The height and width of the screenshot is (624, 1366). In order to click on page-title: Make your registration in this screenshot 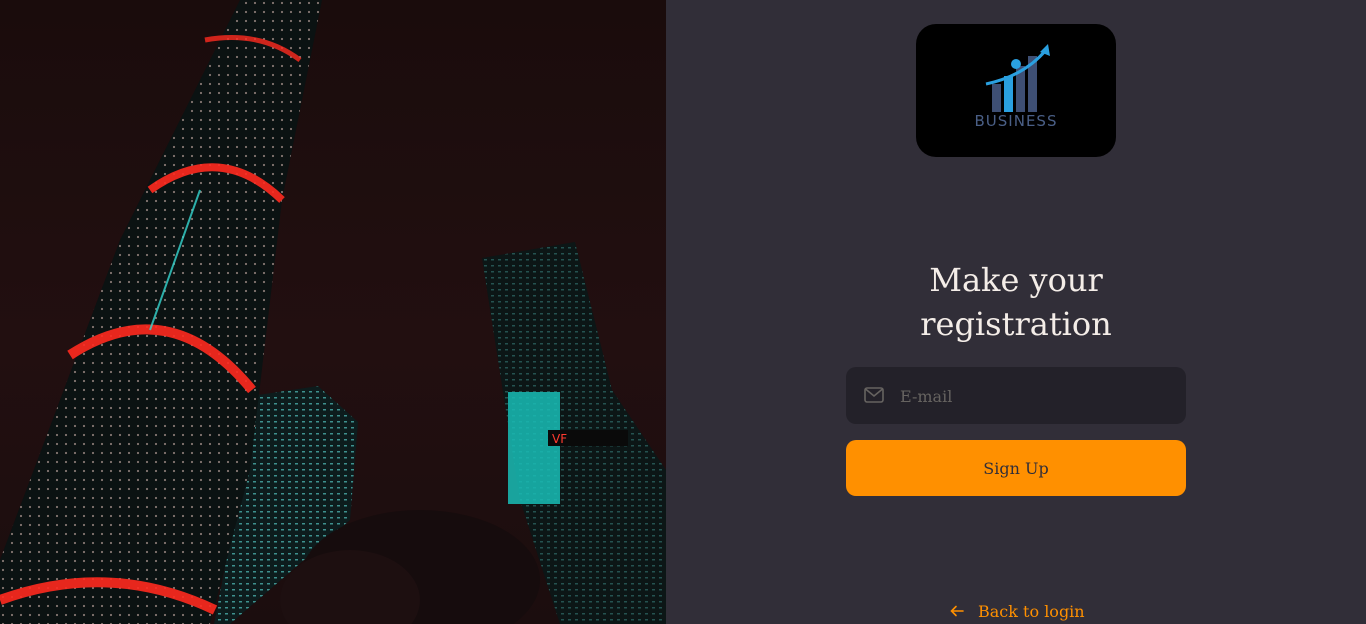, I will do `click(1016, 302)`.